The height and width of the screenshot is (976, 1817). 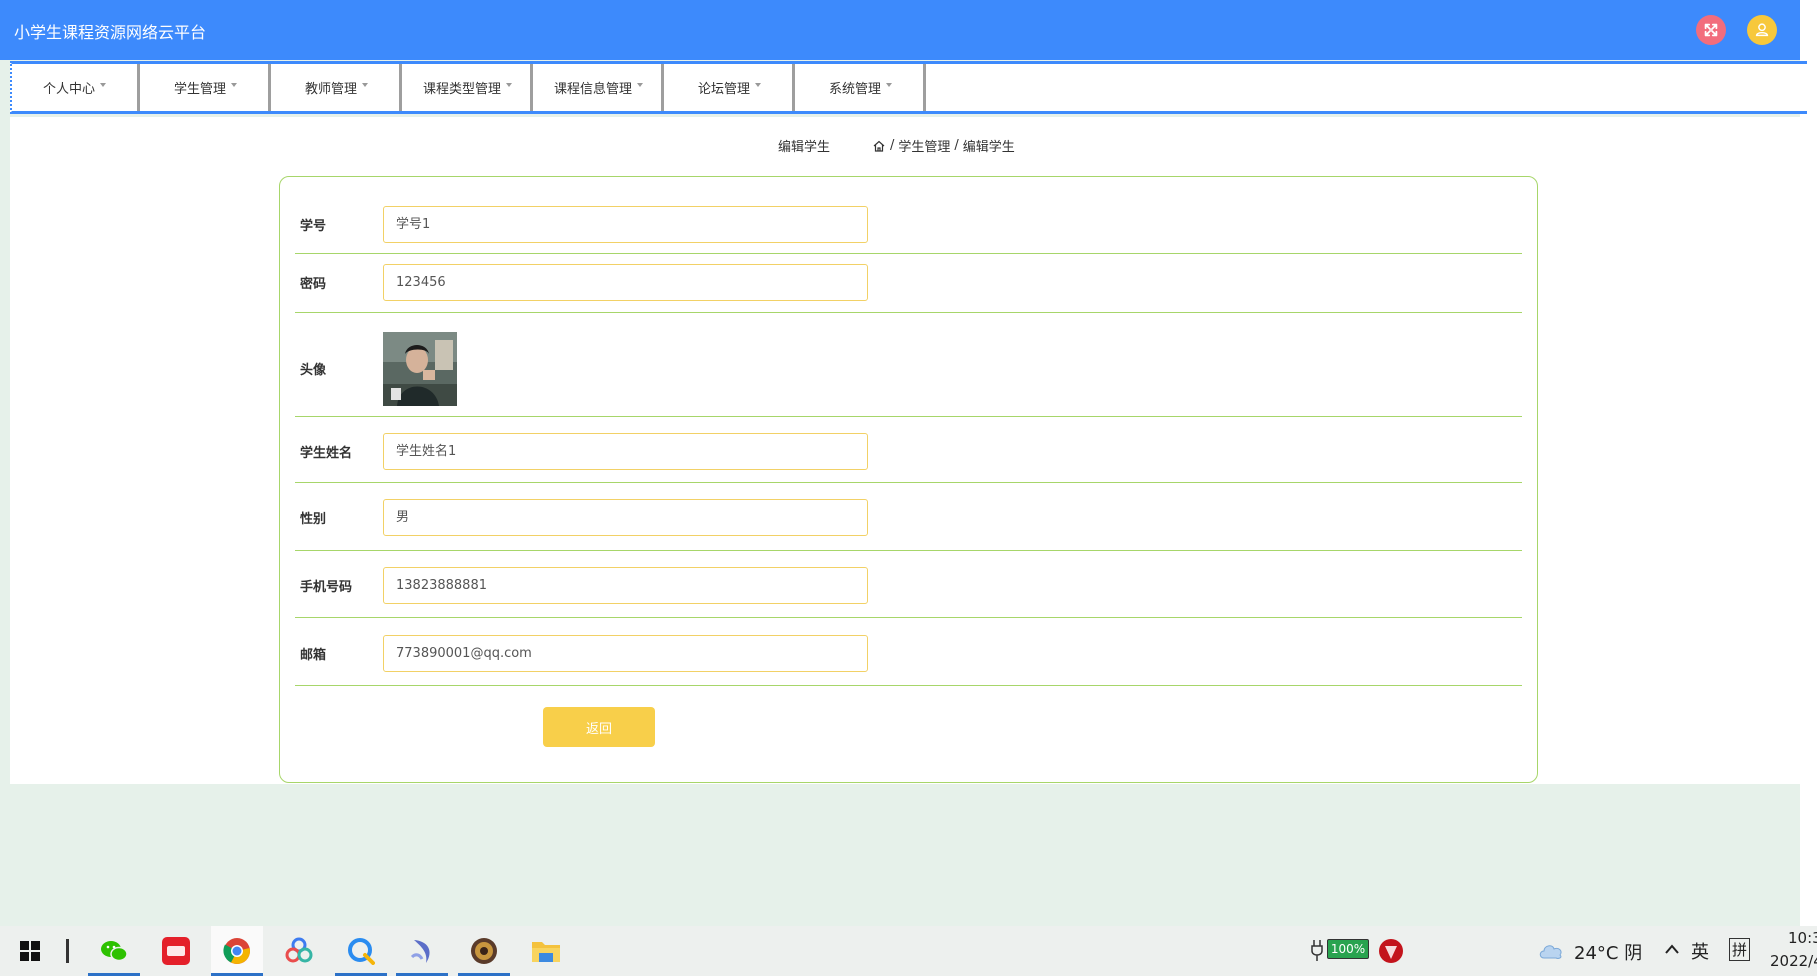 What do you see at coordinates (461, 89) in the screenshot?
I see `nav-item-label: 课程类型管理` at bounding box center [461, 89].